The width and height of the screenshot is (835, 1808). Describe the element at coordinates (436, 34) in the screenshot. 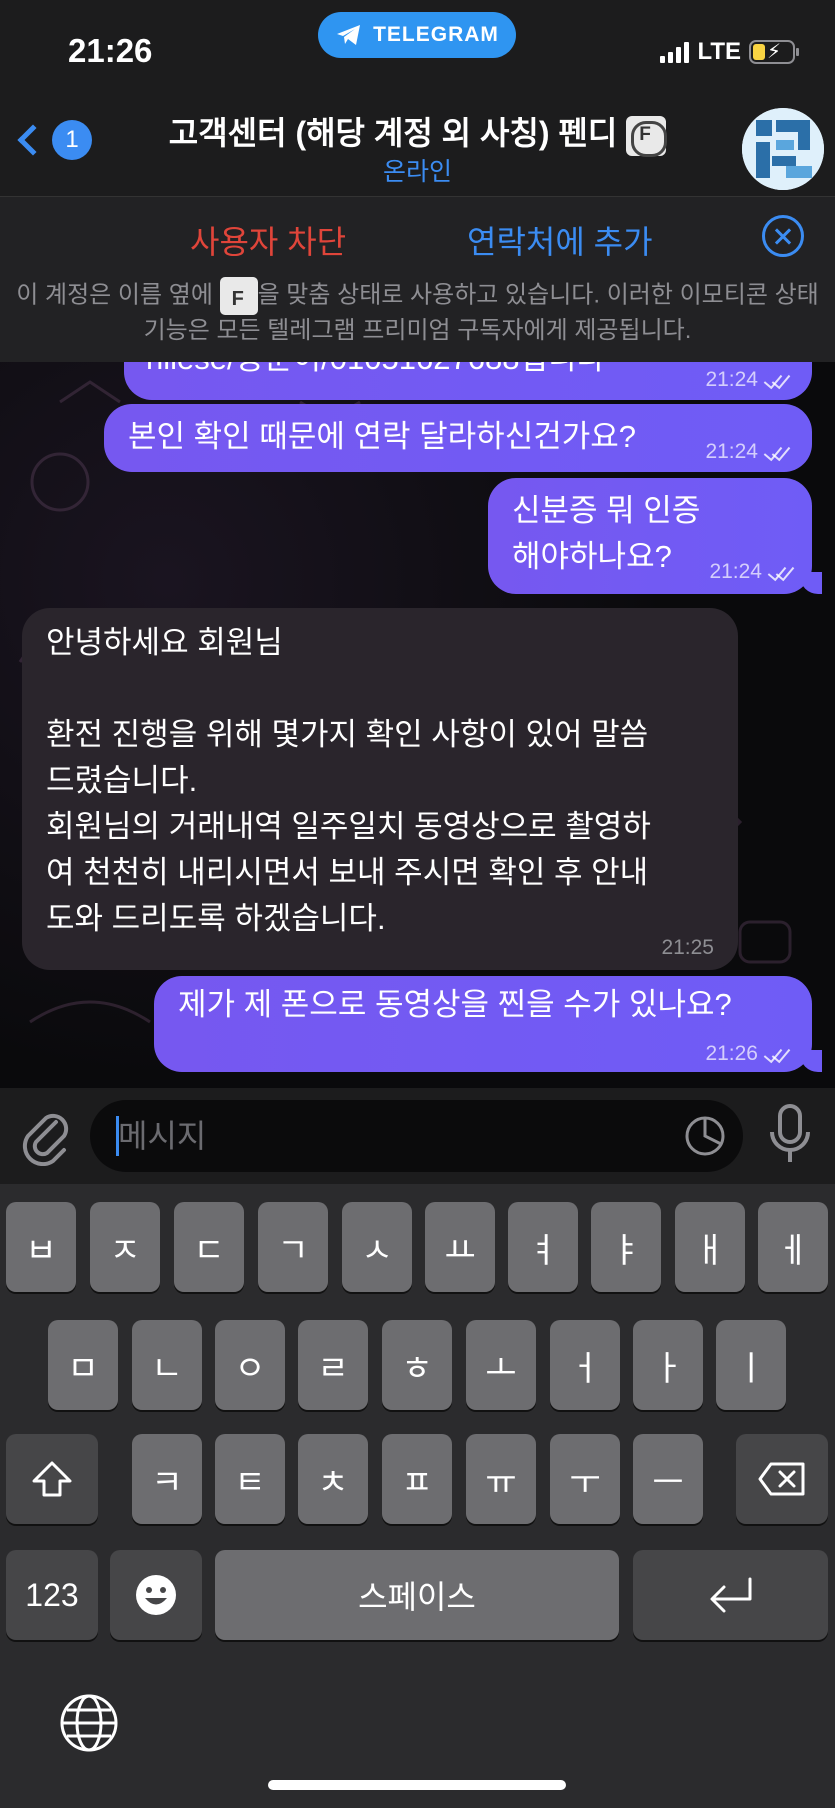

I see `pill-label: TELEGRAM` at that location.